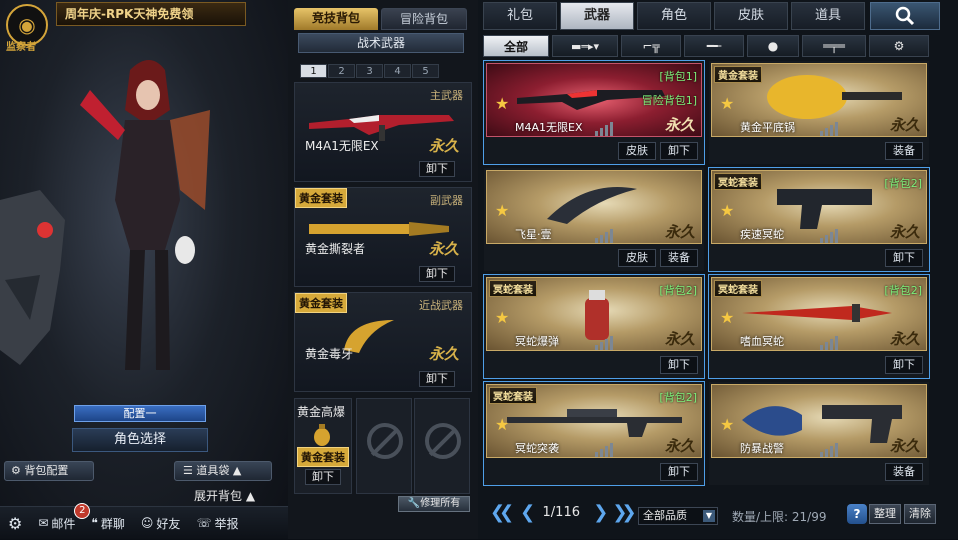  I want to click on next-page-icon: ❯, so click(600, 512).